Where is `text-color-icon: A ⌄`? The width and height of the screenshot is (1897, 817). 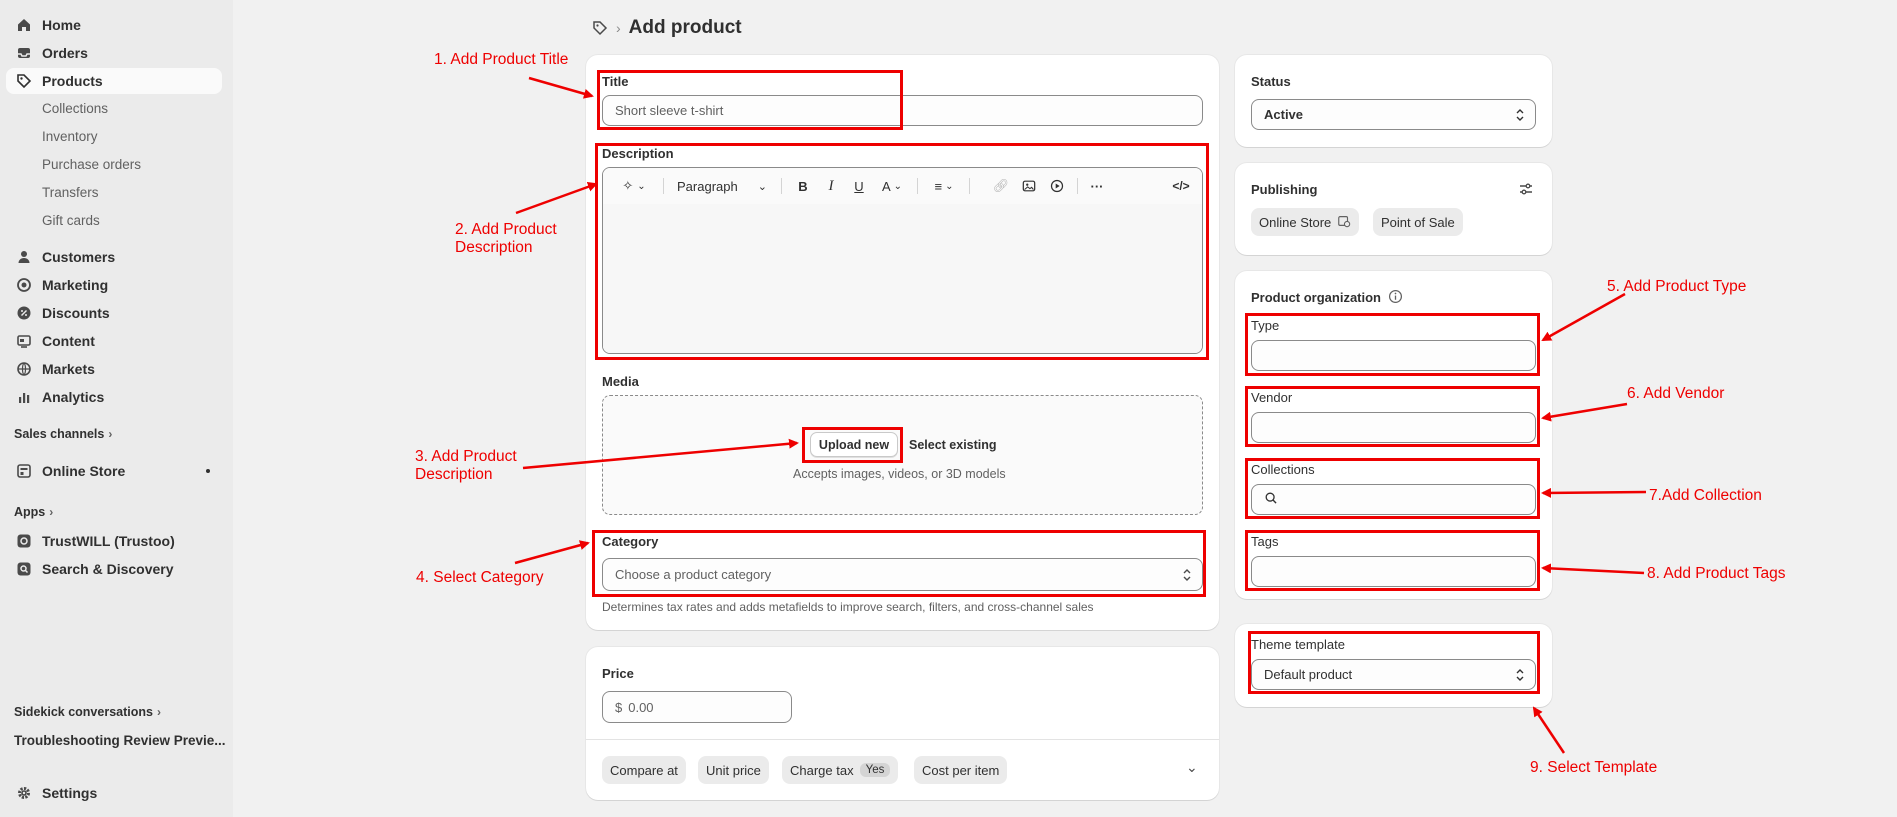
text-color-icon: A ⌄ is located at coordinates (892, 186).